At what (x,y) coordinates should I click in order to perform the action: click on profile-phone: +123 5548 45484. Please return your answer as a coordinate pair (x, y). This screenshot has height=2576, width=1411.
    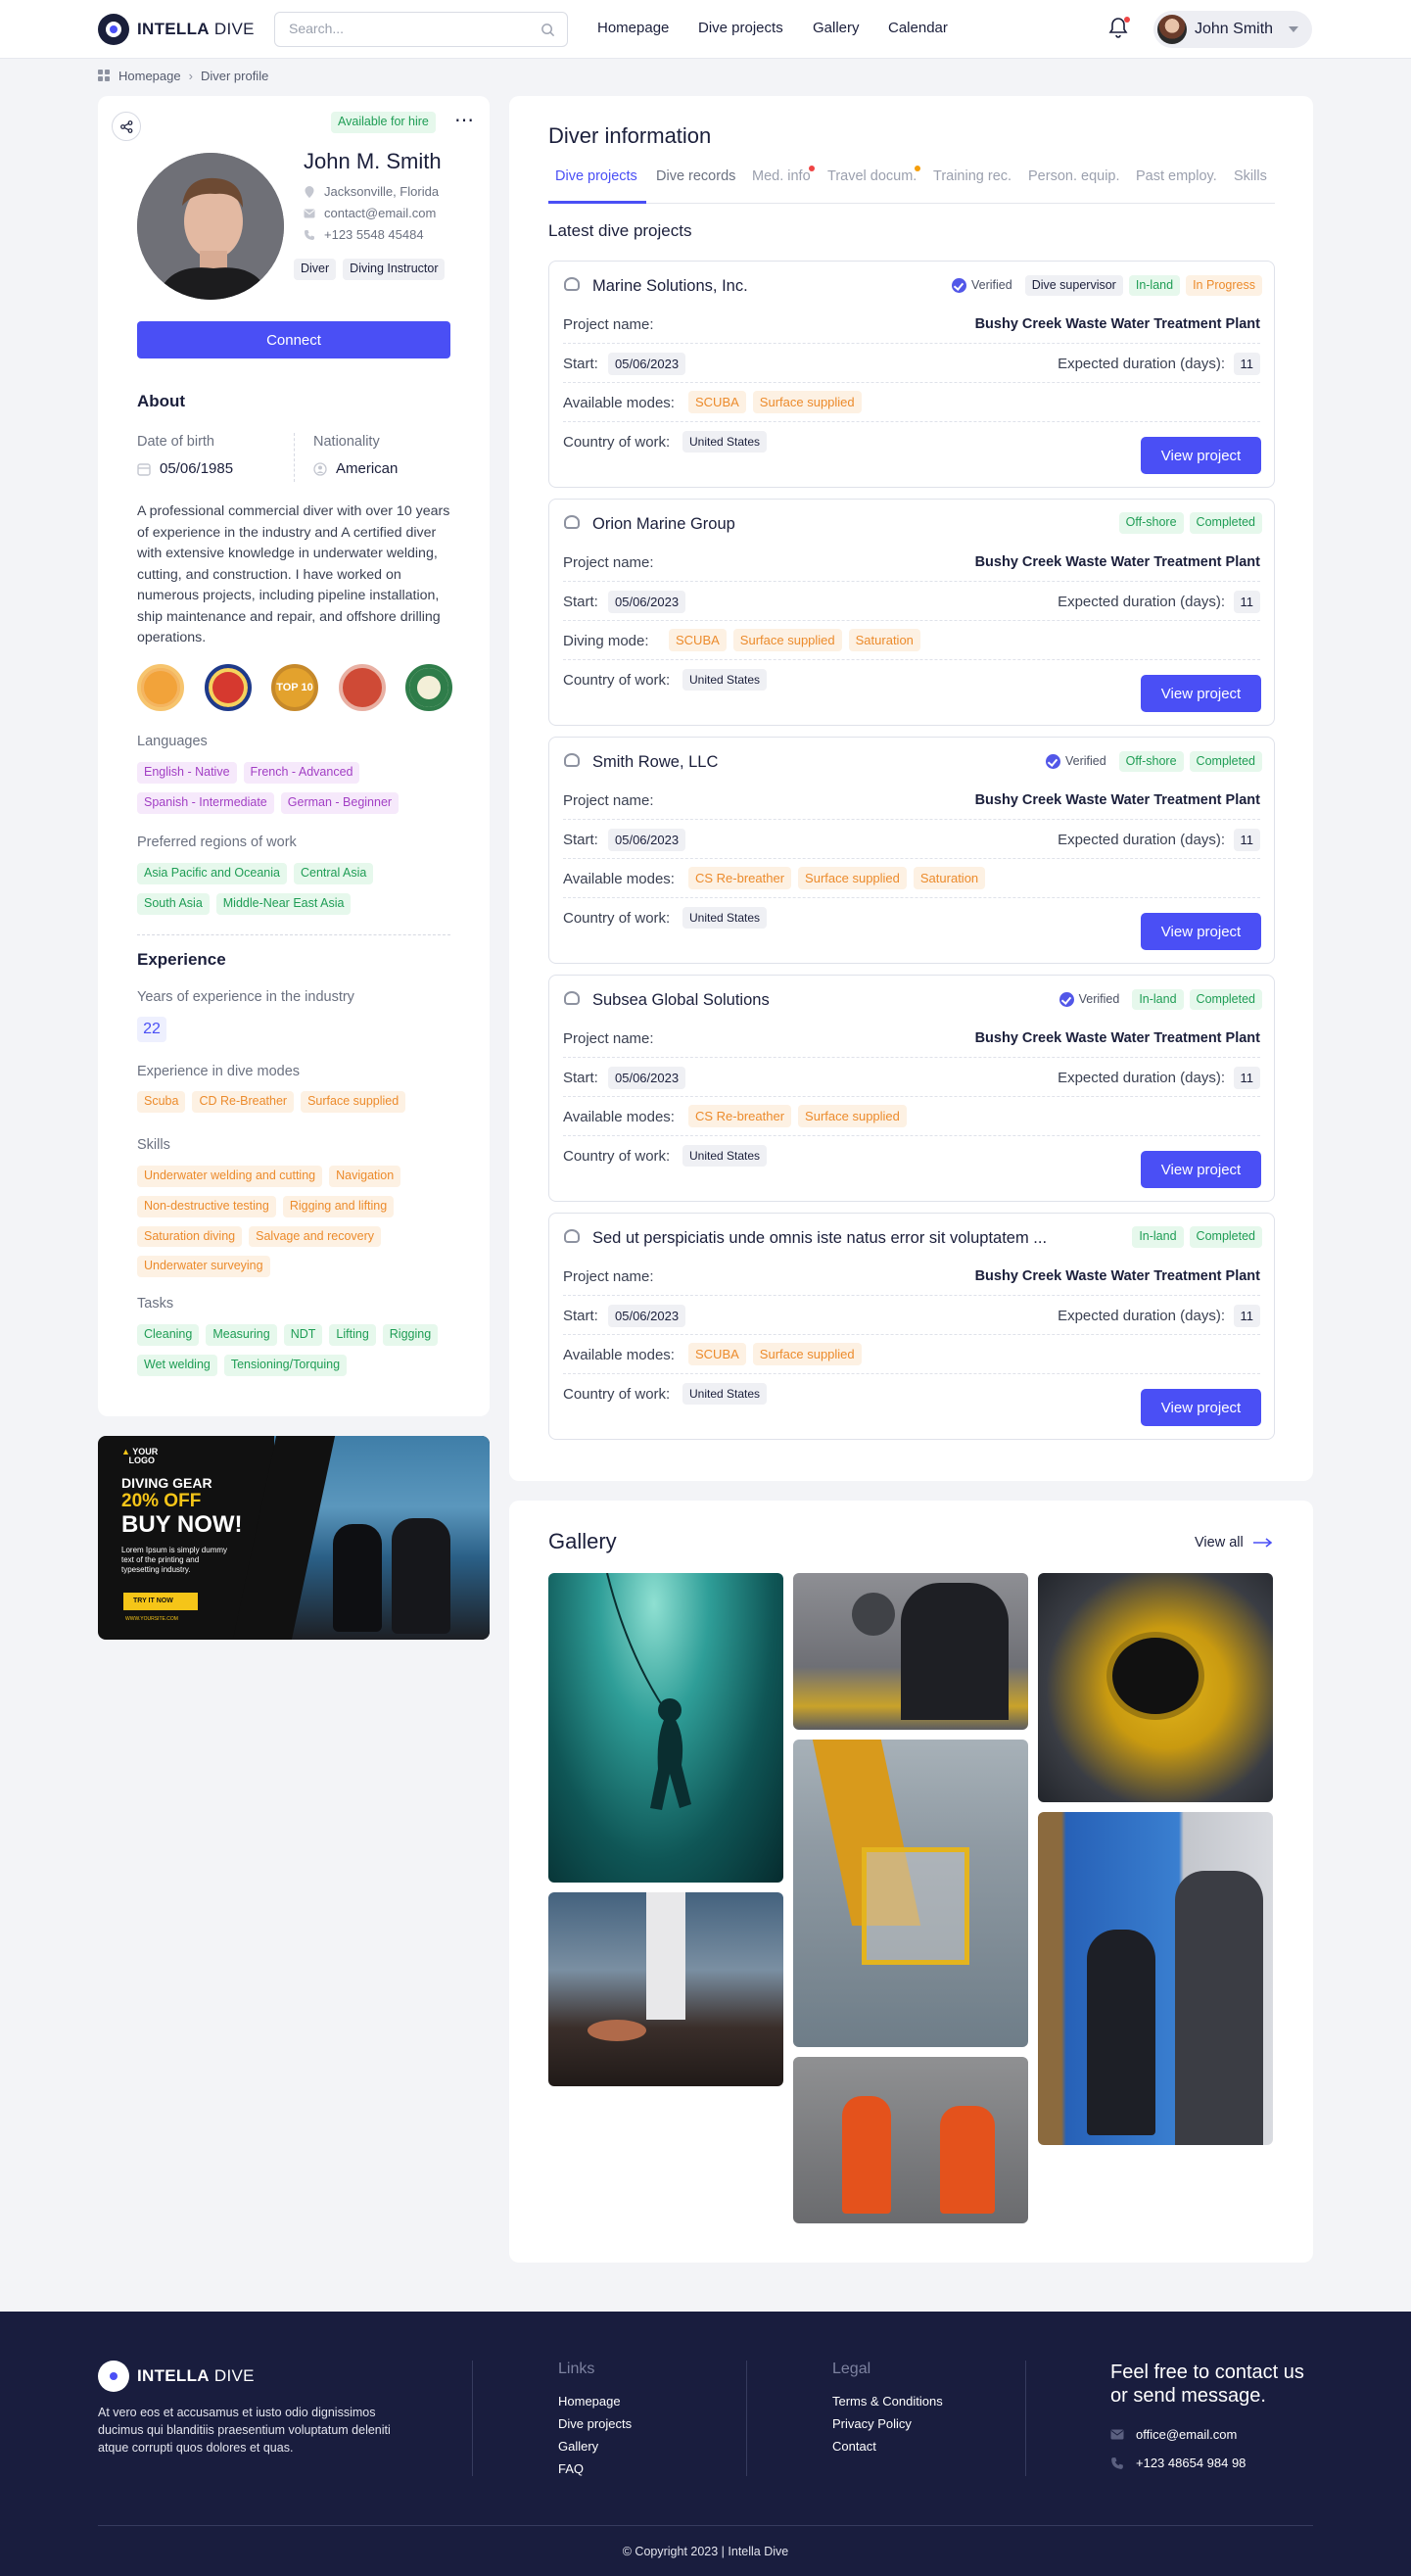
    Looking at the image, I should click on (374, 235).